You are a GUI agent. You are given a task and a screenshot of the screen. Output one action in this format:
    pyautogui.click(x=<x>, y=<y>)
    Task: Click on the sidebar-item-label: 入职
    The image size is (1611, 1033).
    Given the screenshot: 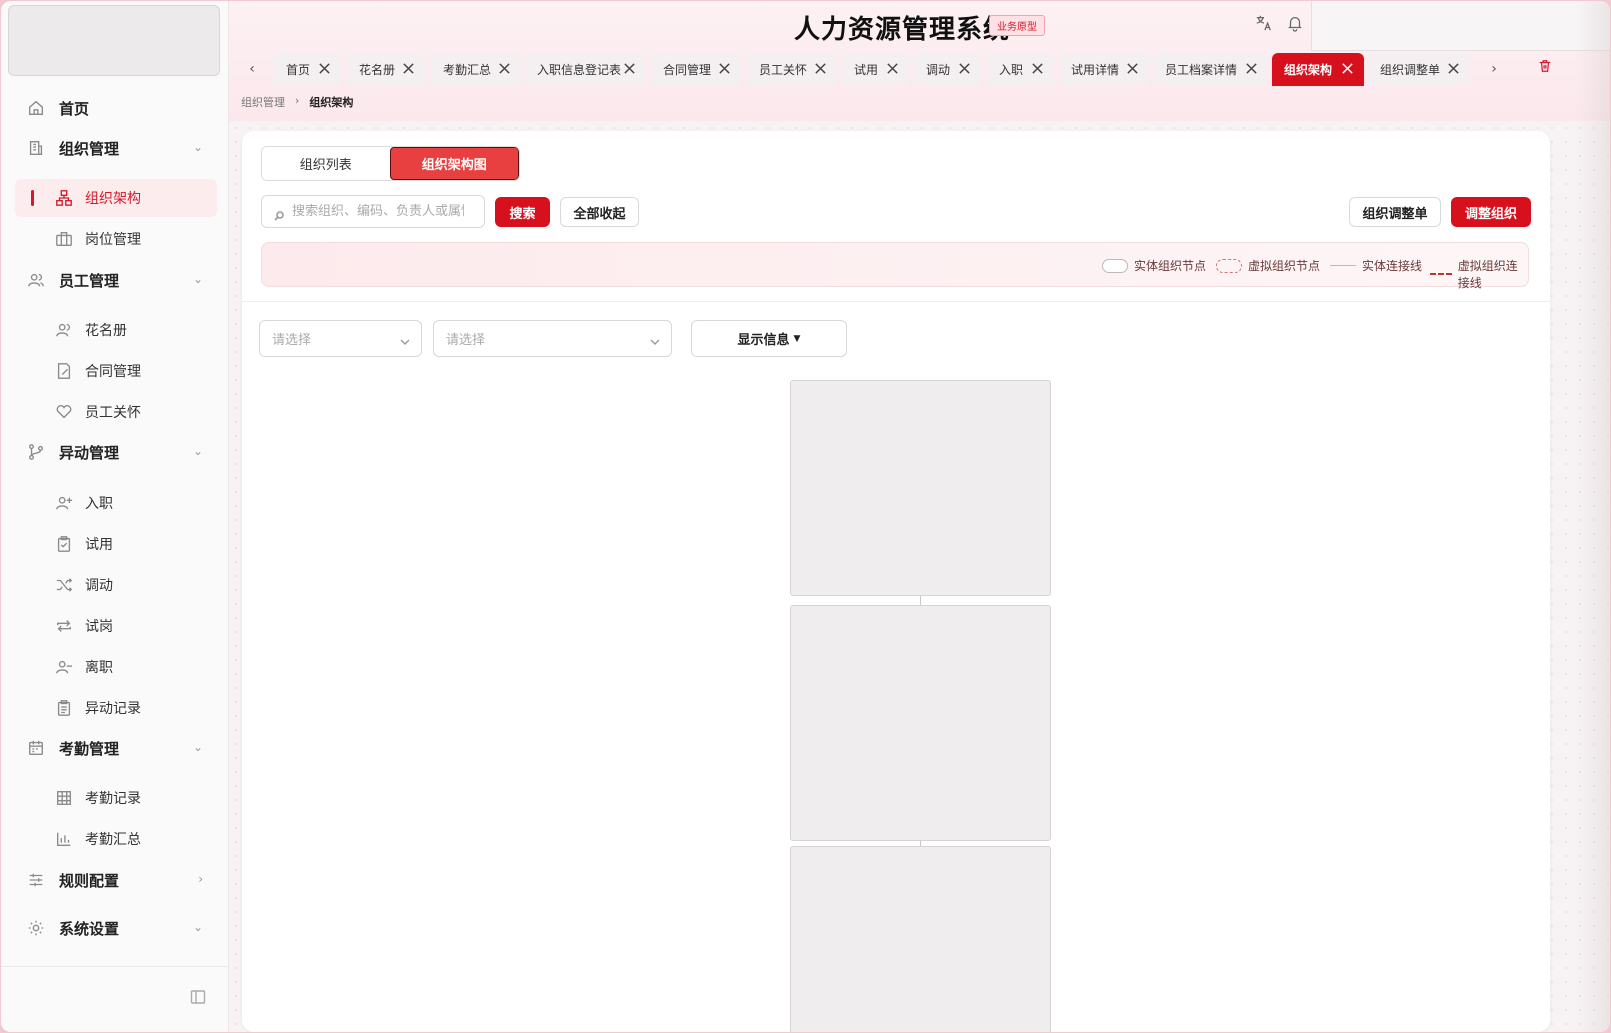 What is the action you would take?
    pyautogui.click(x=99, y=504)
    